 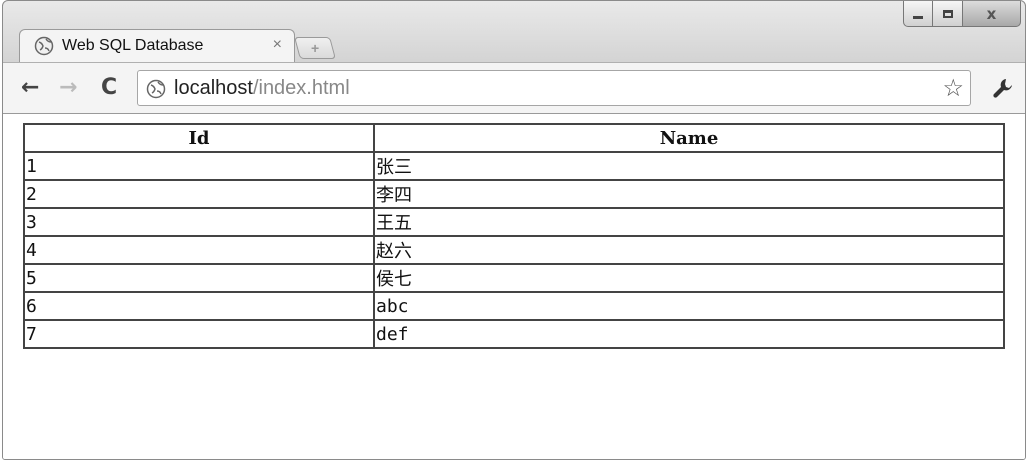 What do you see at coordinates (199, 222) in the screenshot?
I see `cell-id: 3` at bounding box center [199, 222].